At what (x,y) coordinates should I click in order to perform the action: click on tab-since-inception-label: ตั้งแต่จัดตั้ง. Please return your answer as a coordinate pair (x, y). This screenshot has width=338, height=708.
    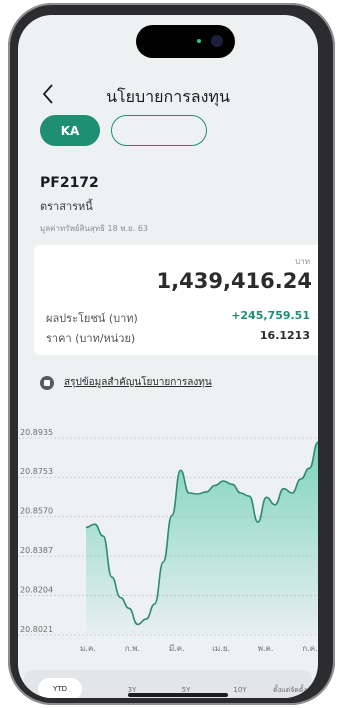
    Looking at the image, I should click on (290, 689).